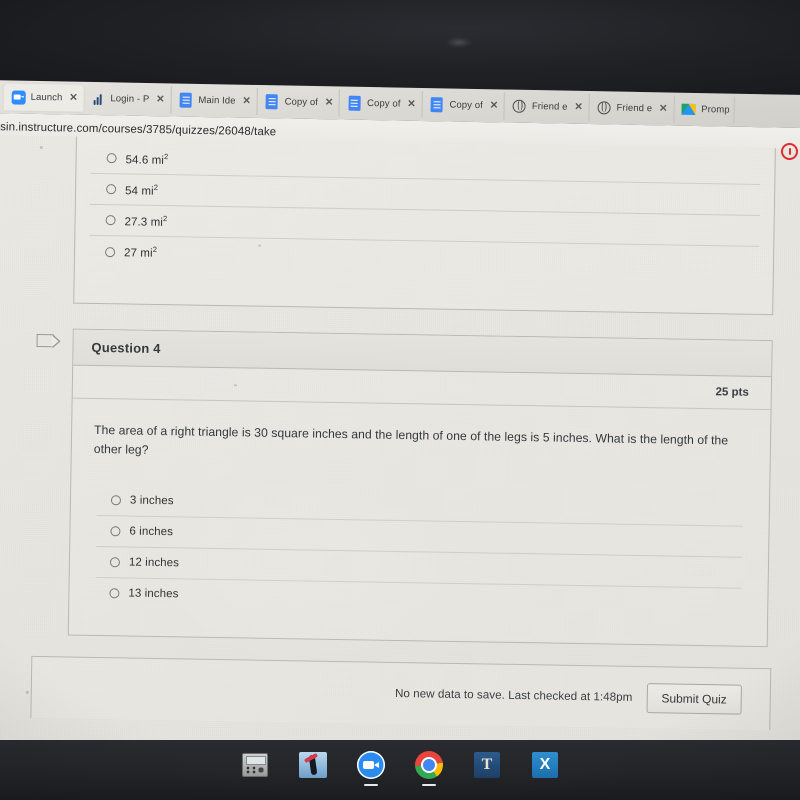 The image size is (800, 800). I want to click on answer-label: 27.3 mi2, so click(146, 221).